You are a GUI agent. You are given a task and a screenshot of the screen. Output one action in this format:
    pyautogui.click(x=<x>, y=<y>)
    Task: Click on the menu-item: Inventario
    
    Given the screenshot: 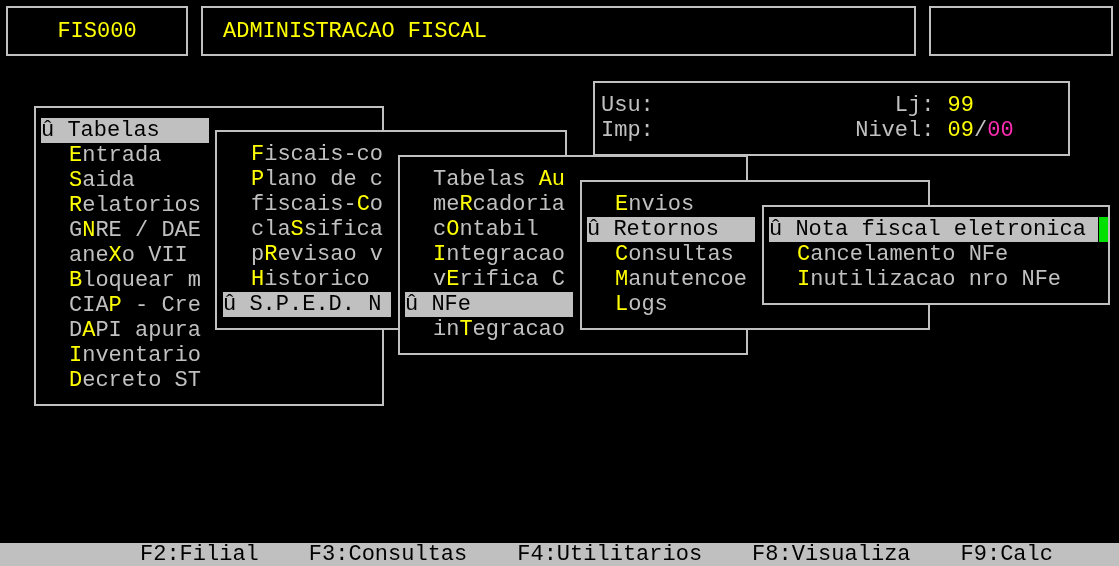 What is the action you would take?
    pyautogui.click(x=125, y=355)
    